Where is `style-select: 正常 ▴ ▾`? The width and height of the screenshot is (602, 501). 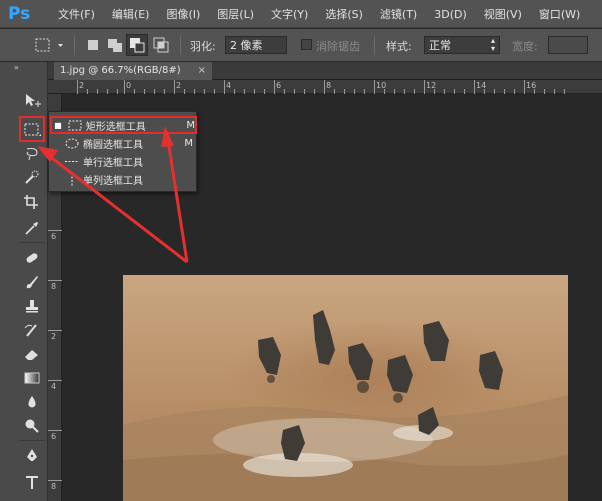 style-select: 正常 ▴ ▾ is located at coordinates (462, 45).